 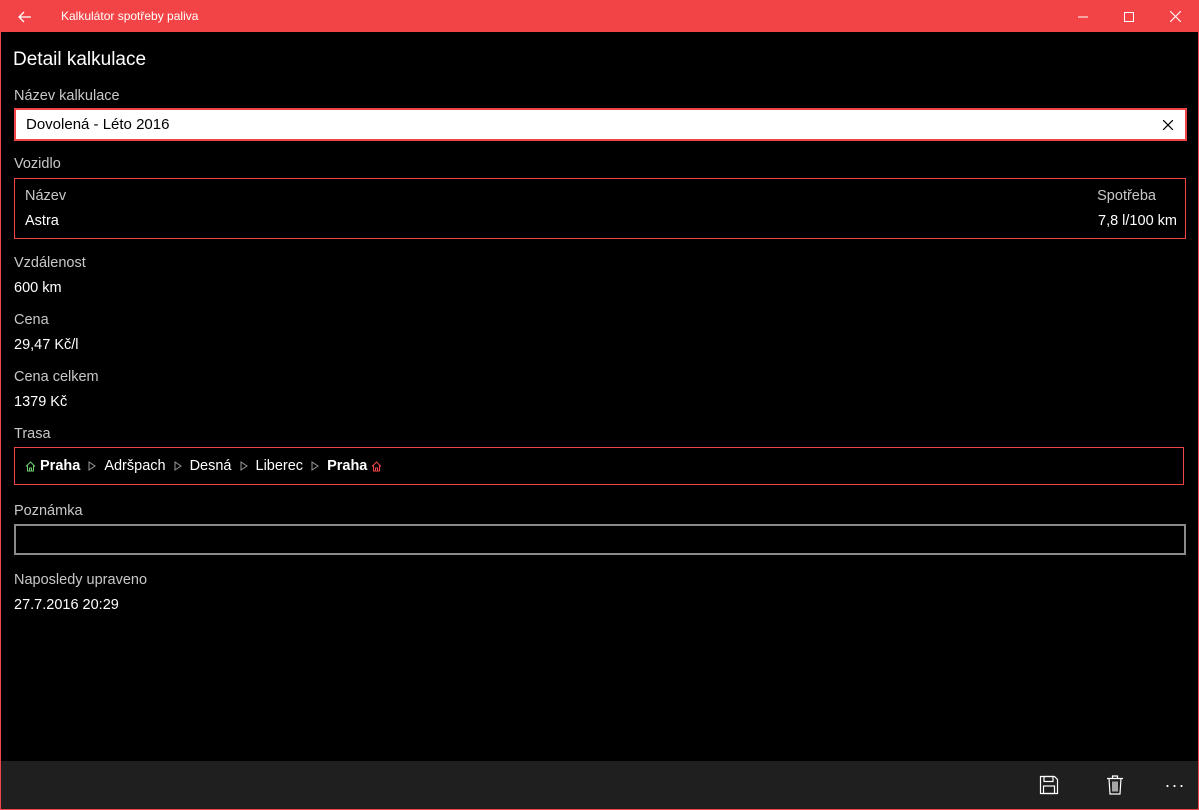 I want to click on route-stop-name: Liberec, so click(x=279, y=466).